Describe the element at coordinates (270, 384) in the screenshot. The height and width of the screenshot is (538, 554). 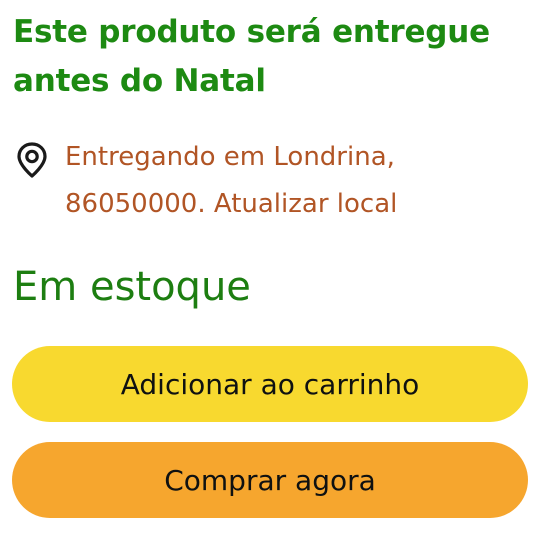
I see `add-to-cart-button: Adicionar ao carrinho` at that location.